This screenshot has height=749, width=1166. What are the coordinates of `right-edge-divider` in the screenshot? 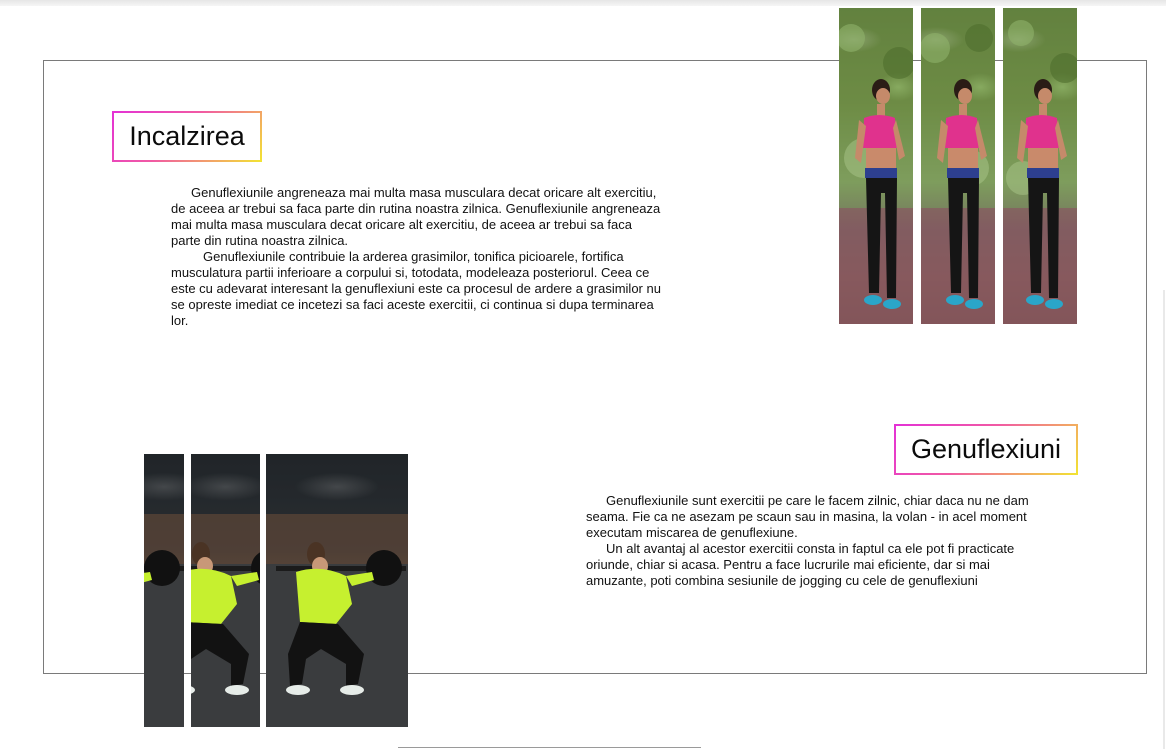 It's located at (1164, 519).